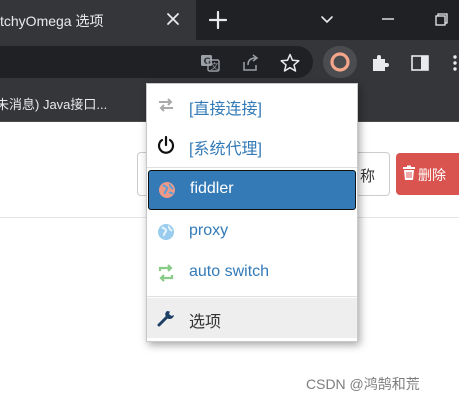 The width and height of the screenshot is (459, 402). I want to click on retweet-icon, so click(166, 273).